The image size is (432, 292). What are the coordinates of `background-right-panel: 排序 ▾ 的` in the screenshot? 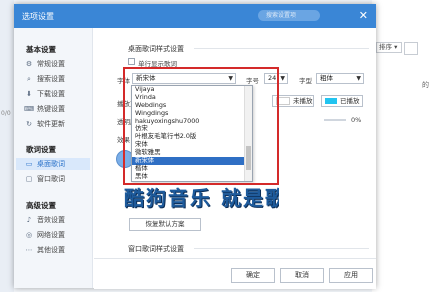 It's located at (402, 146).